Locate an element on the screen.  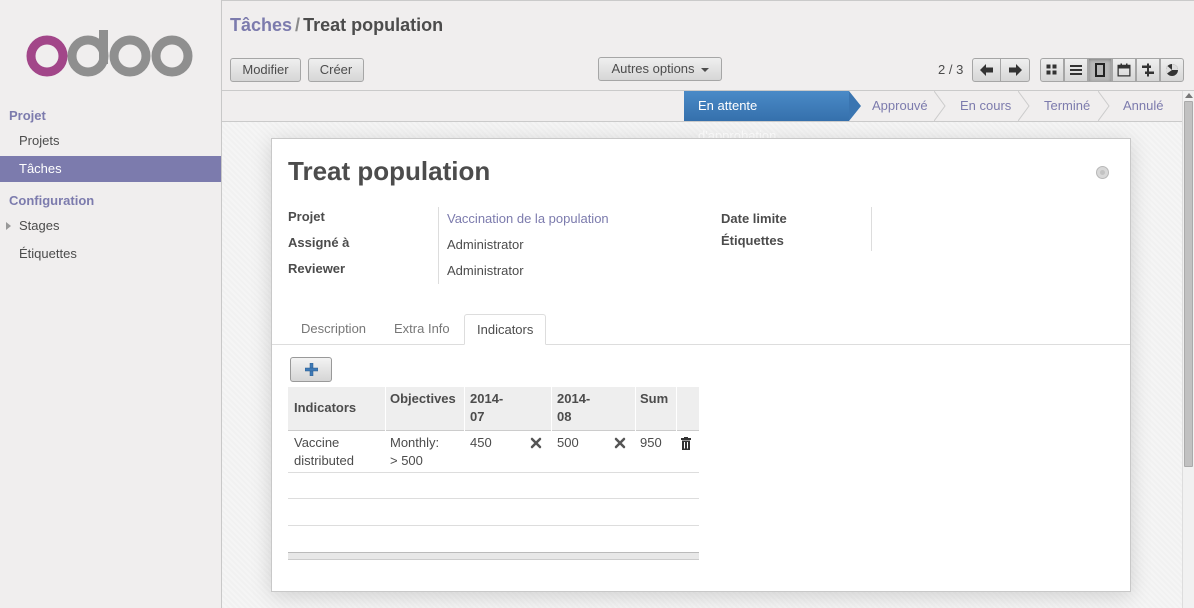
cell-sum: 950 is located at coordinates (651, 442).